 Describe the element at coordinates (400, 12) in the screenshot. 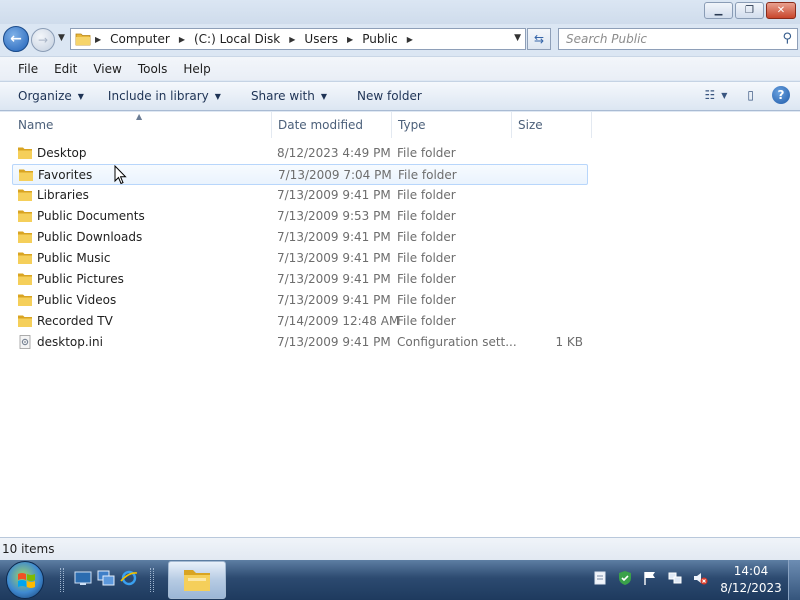

I see `title-bar: ▁ ❐ ✕` at that location.